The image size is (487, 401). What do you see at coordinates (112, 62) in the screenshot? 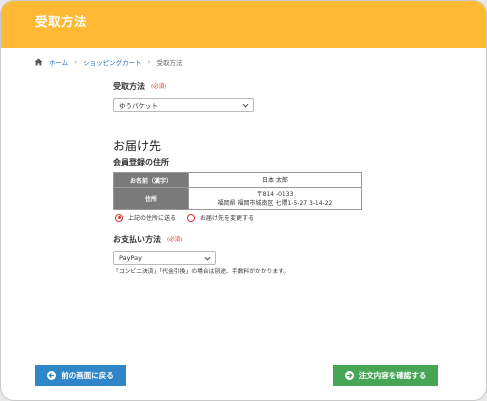
I see `breadcrumb-cart: ショッピングカート` at bounding box center [112, 62].